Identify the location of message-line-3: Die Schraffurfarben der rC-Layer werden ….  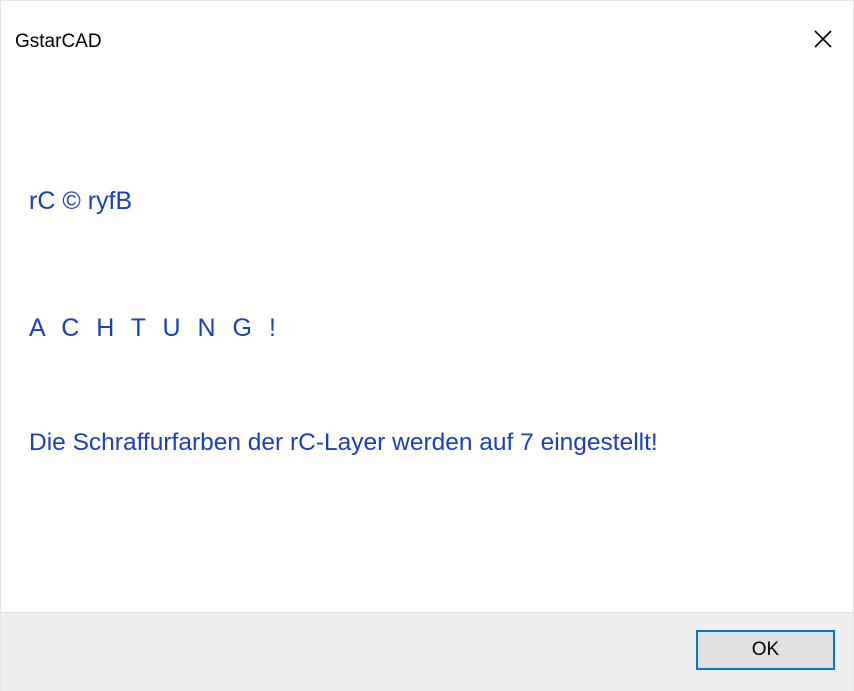
(343, 442).